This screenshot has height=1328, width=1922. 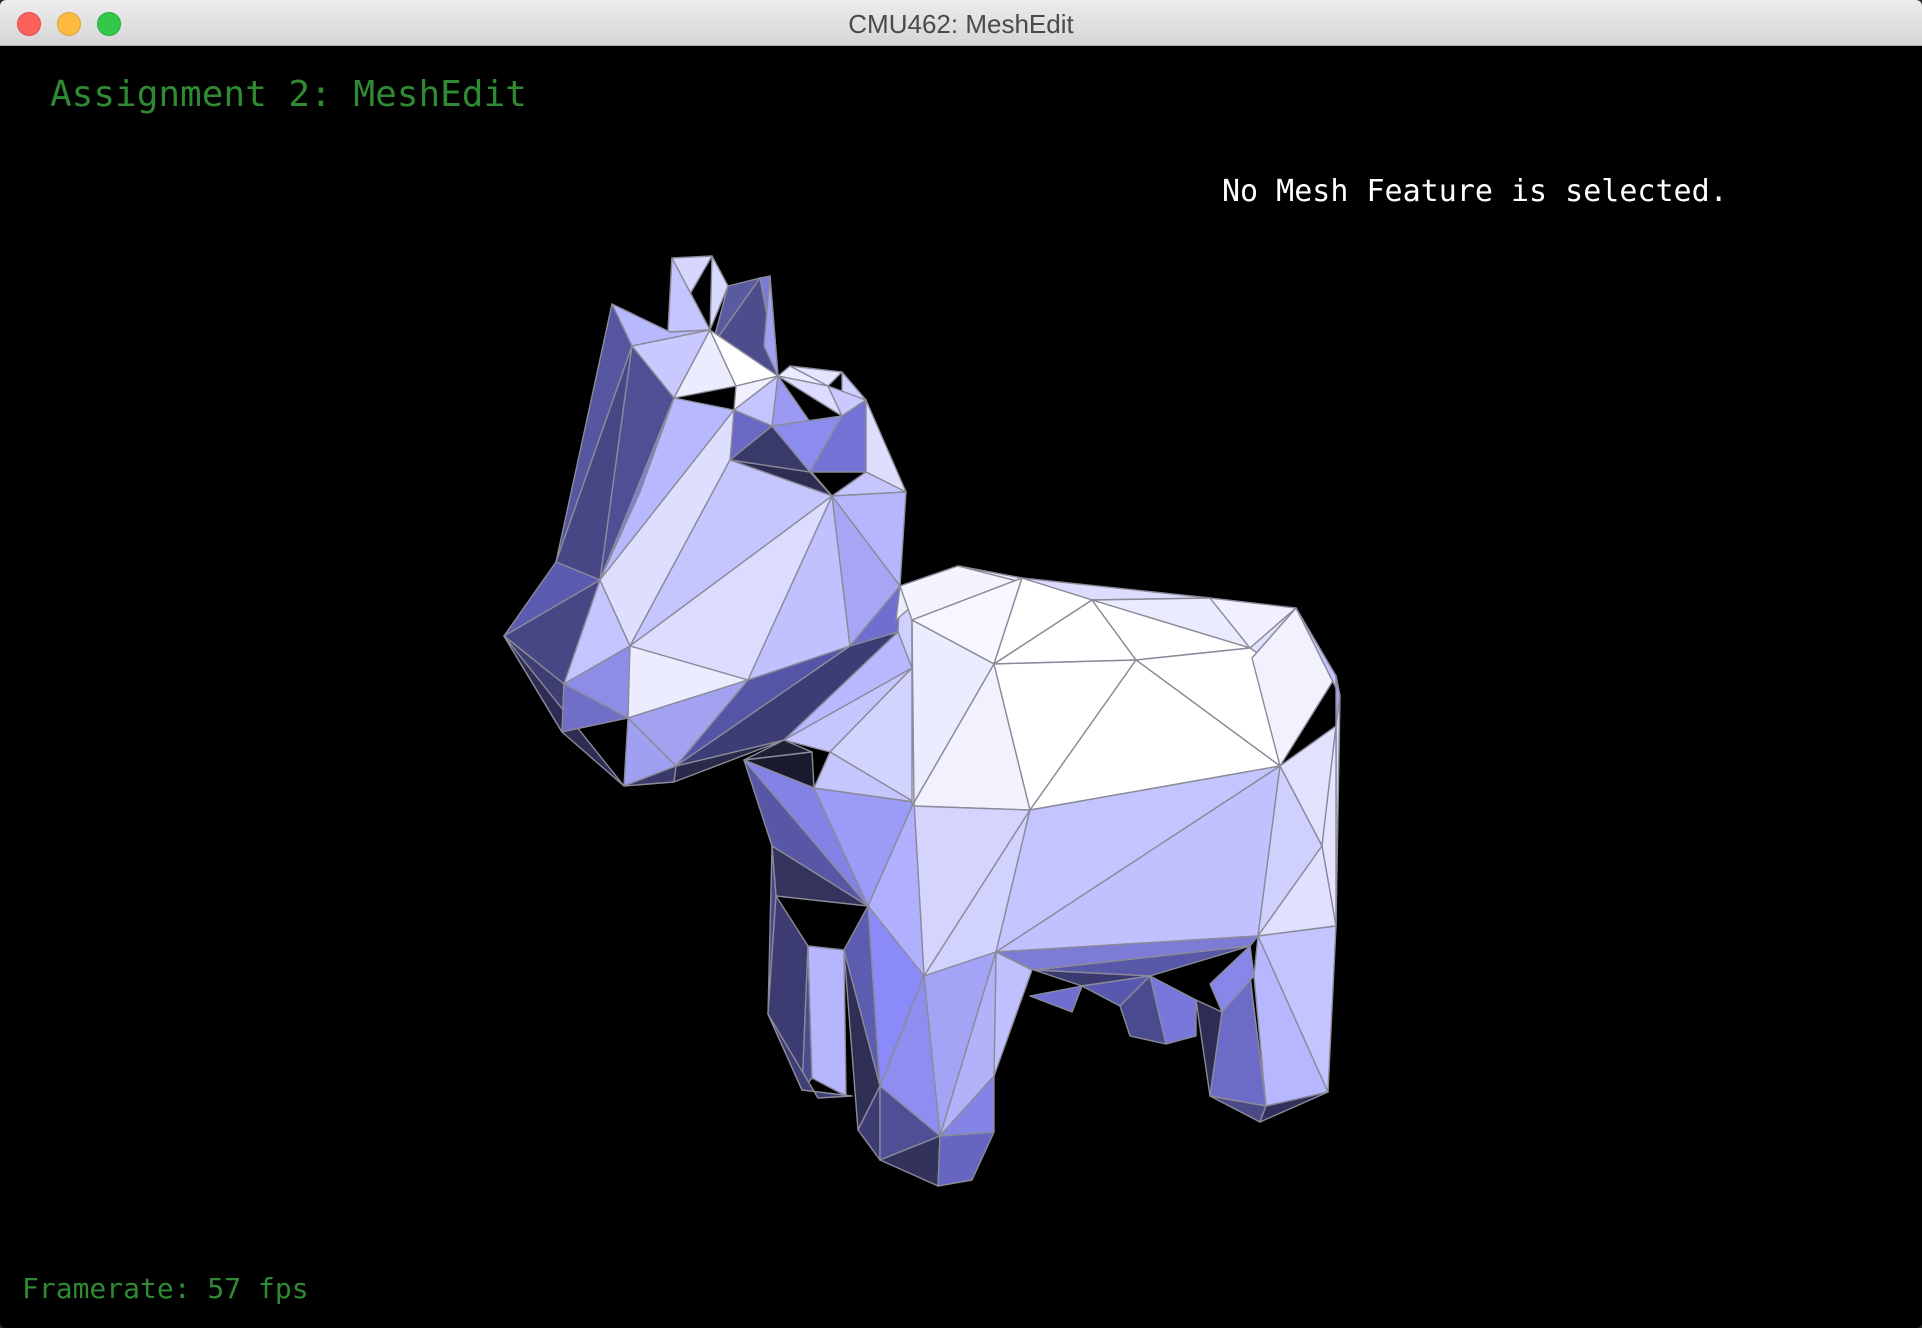 I want to click on title-bar: CMU462: MeshEdit, so click(x=961, y=23).